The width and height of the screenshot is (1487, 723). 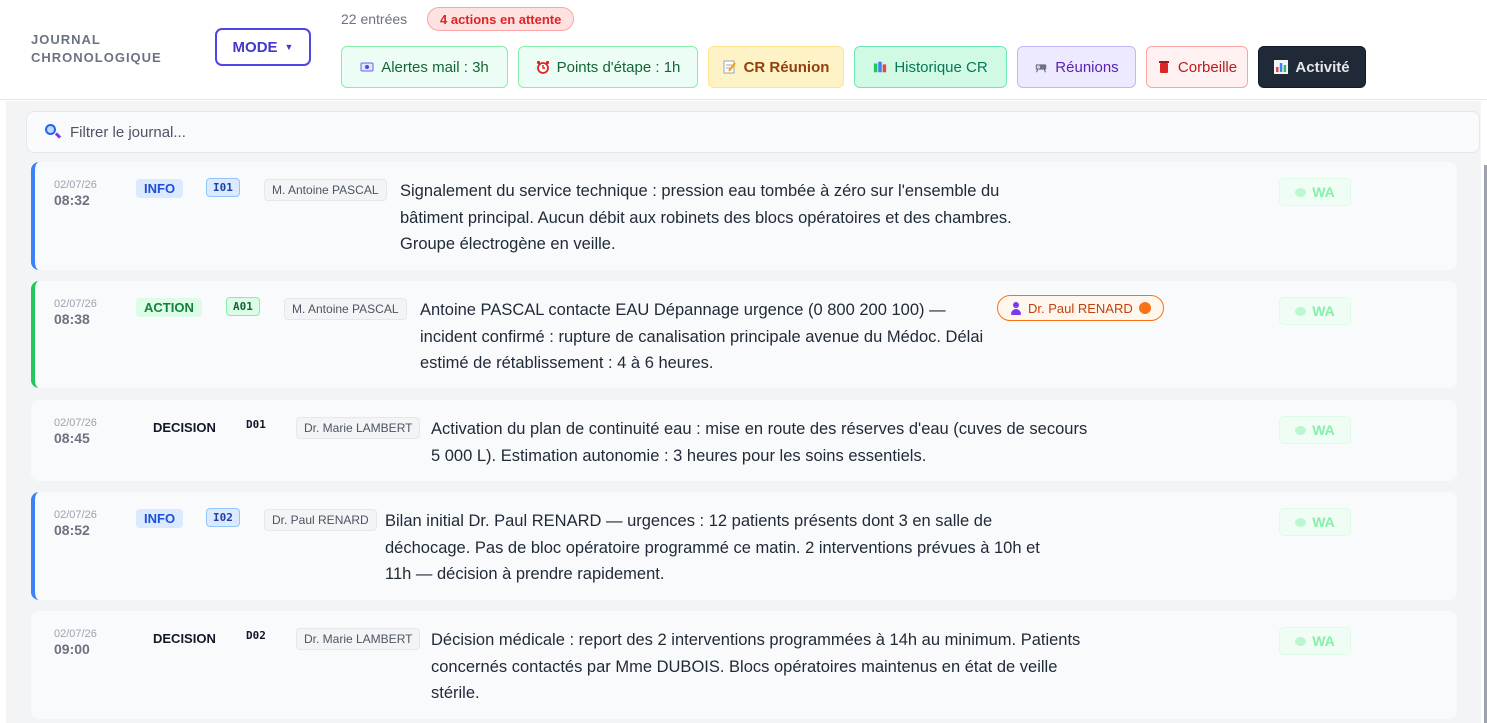 I want to click on entry-type-badge: ACTION, so click(x=169, y=307).